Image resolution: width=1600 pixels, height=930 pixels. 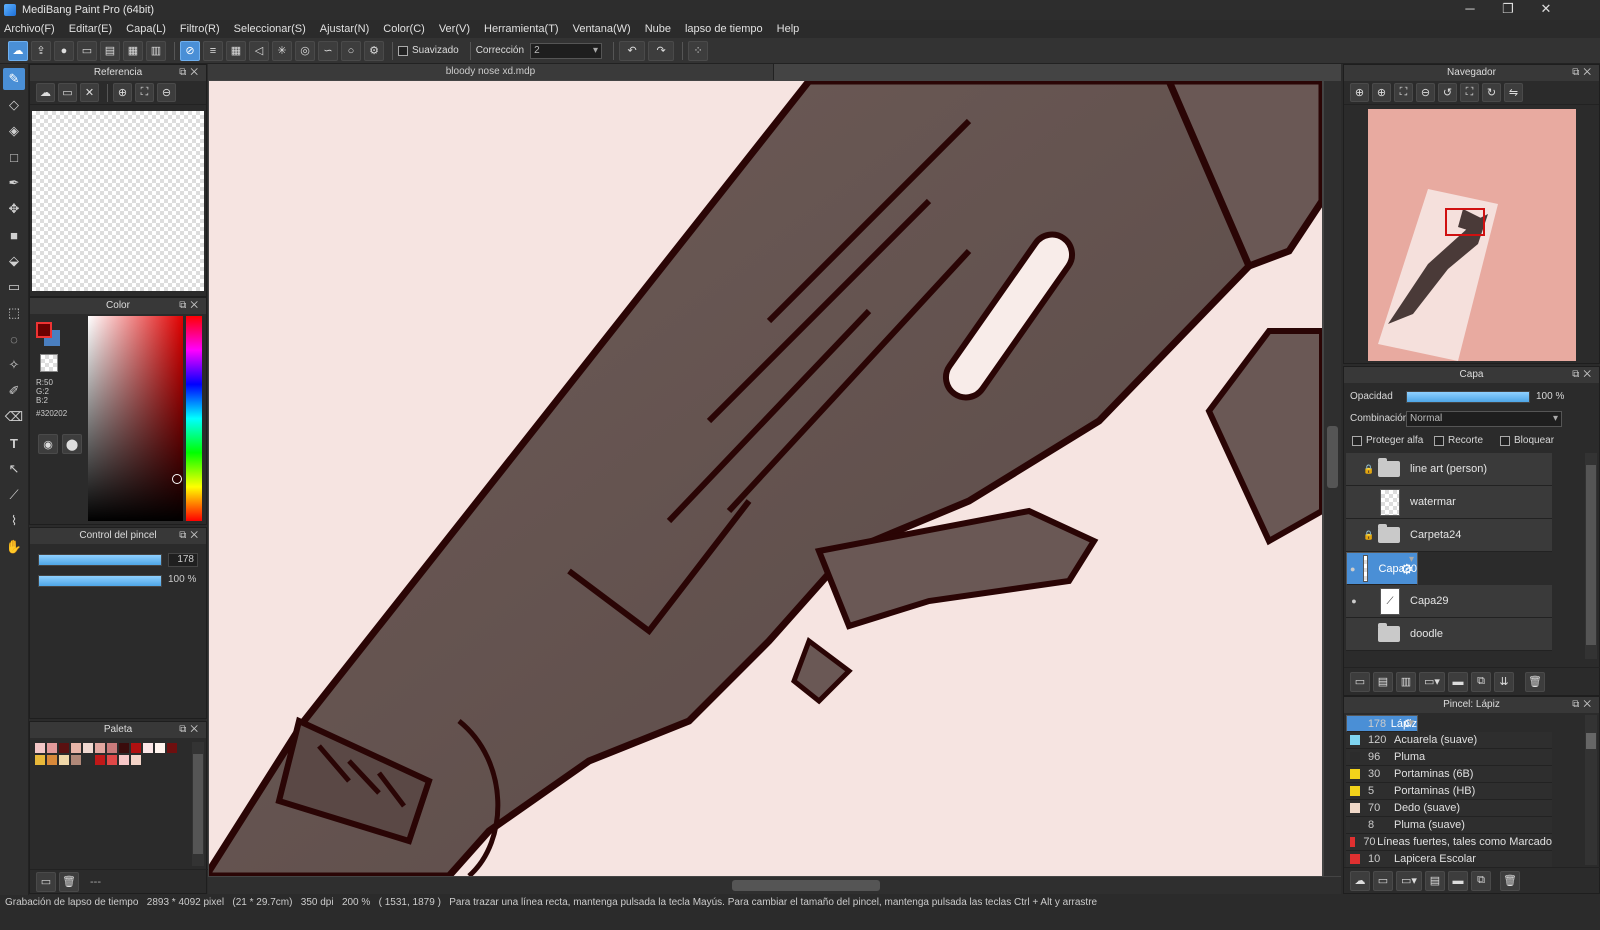 What do you see at coordinates (14, 521) in the screenshot?
I see `eyedropper-icon: ⌇` at bounding box center [14, 521].